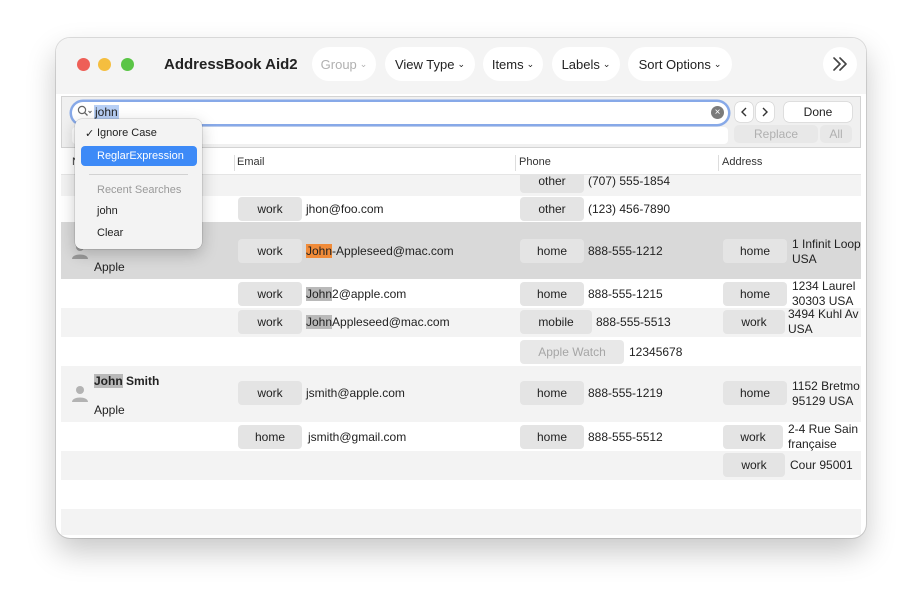 Image resolution: width=923 pixels, height=613 pixels. Describe the element at coordinates (355, 393) in the screenshot. I see `email-value: jsmith@apple.com` at that location.